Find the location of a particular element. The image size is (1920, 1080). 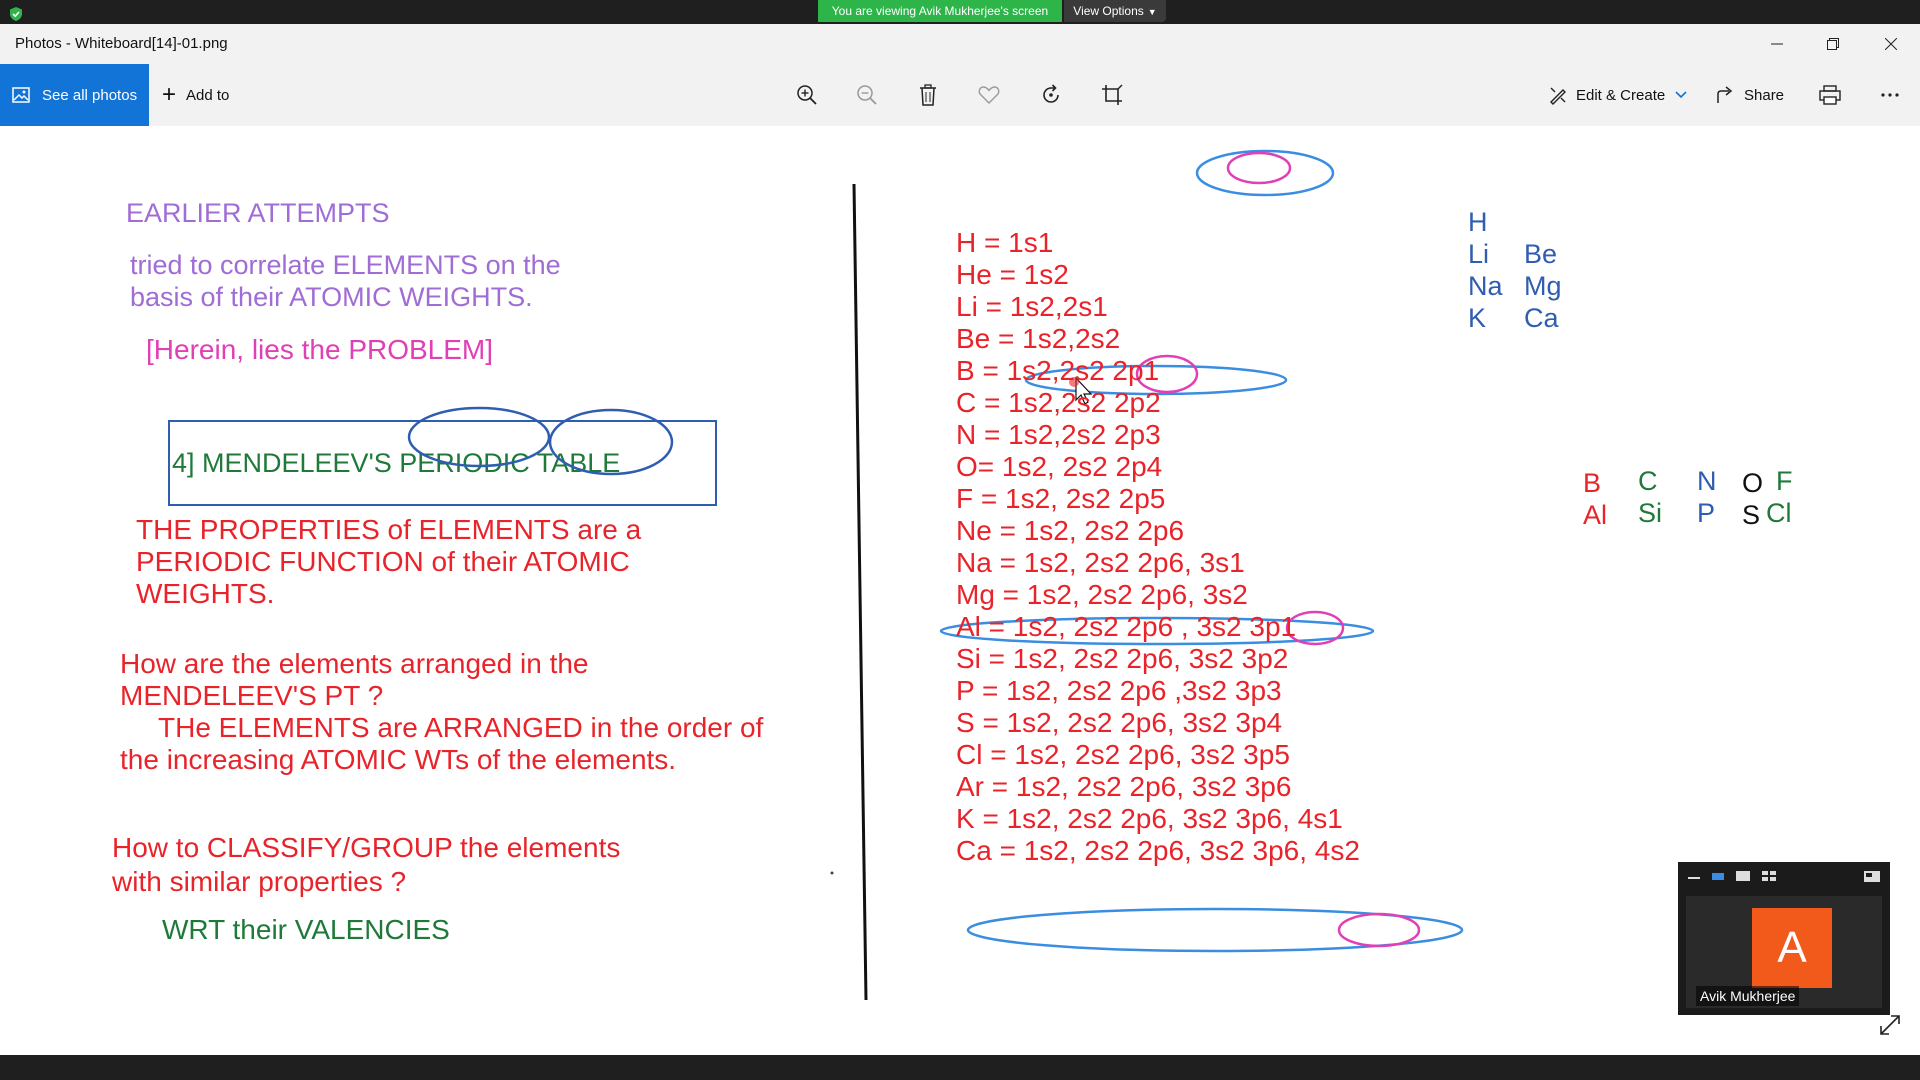

rotate-icon is located at coordinates (1051, 93).